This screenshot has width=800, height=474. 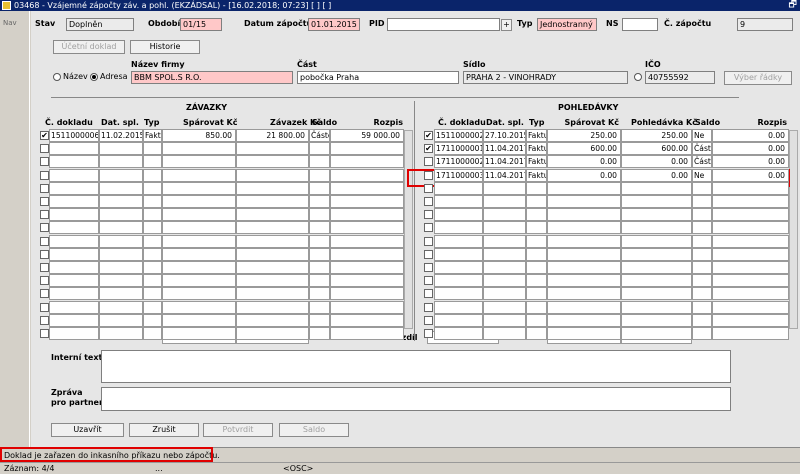 What do you see at coordinates (428, 149) in the screenshot?
I see `pohledavky-row-checkbox: ✔` at bounding box center [428, 149].